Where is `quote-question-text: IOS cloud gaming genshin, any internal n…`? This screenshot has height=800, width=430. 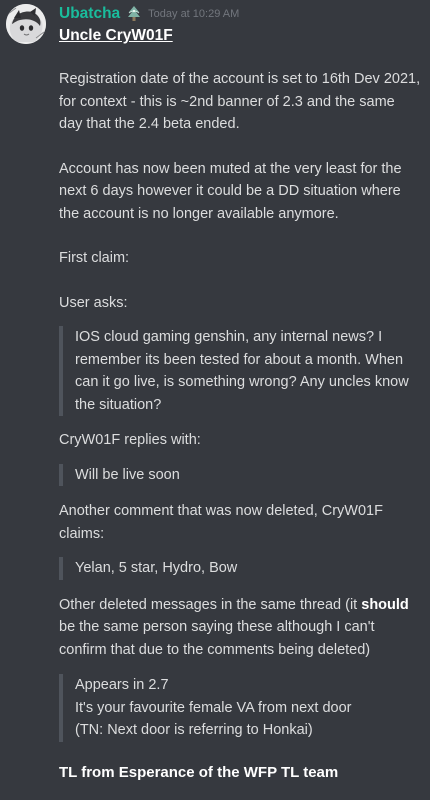 quote-question-text: IOS cloud gaming genshin, any internal n… is located at coordinates (242, 371).